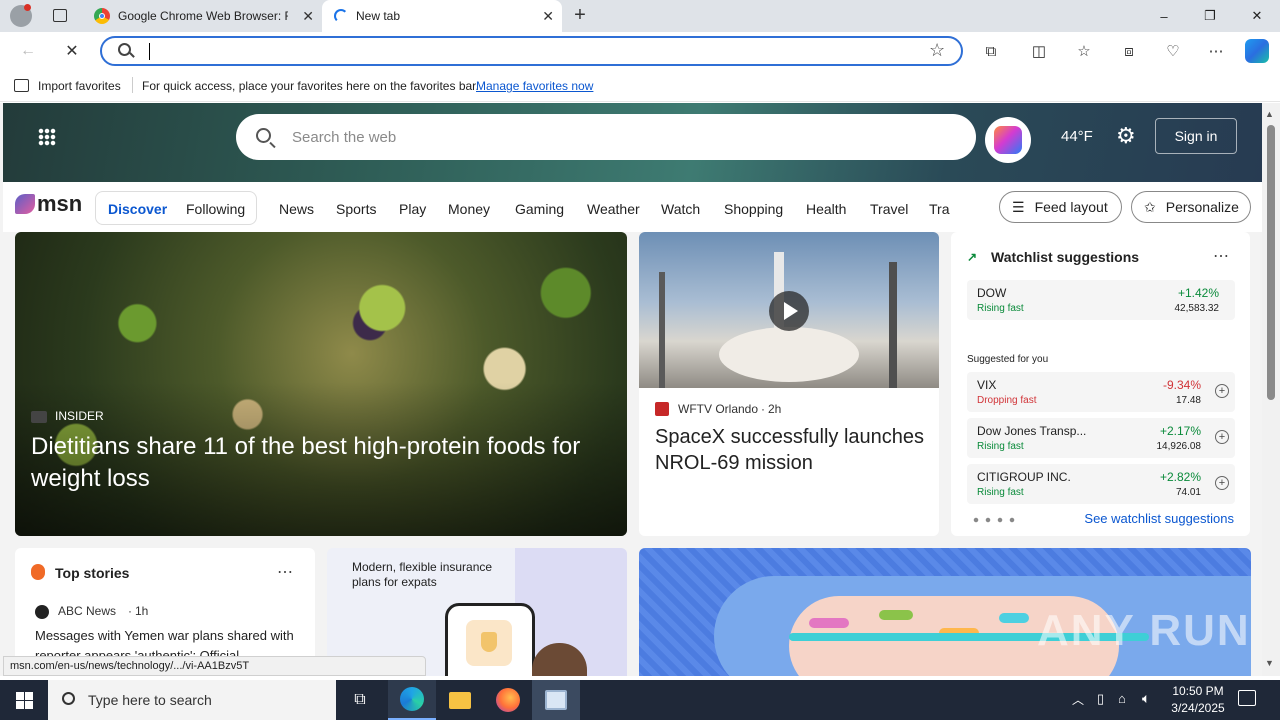 The height and width of the screenshot is (720, 1280). I want to click on msn-logo: msn, so click(48, 204).